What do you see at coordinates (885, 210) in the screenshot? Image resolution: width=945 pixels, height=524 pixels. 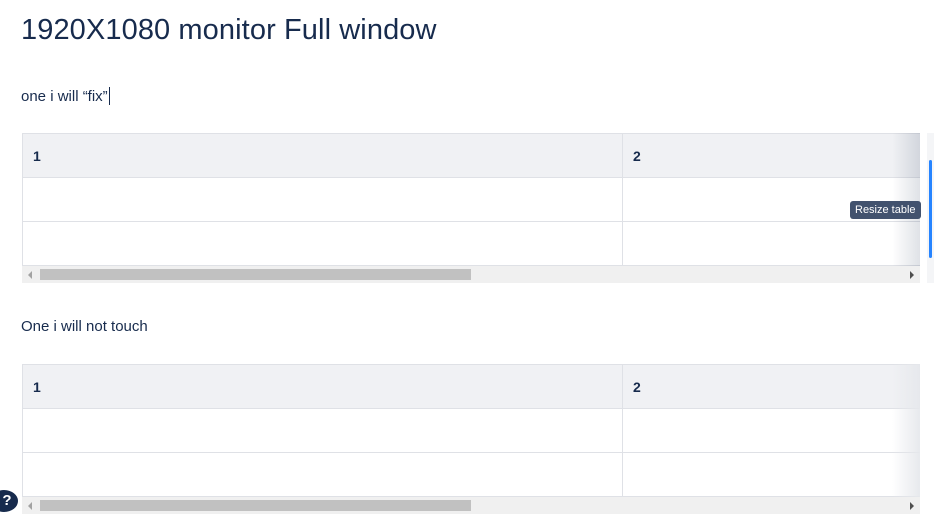 I see `resize-table-tooltip: Resize table` at bounding box center [885, 210].